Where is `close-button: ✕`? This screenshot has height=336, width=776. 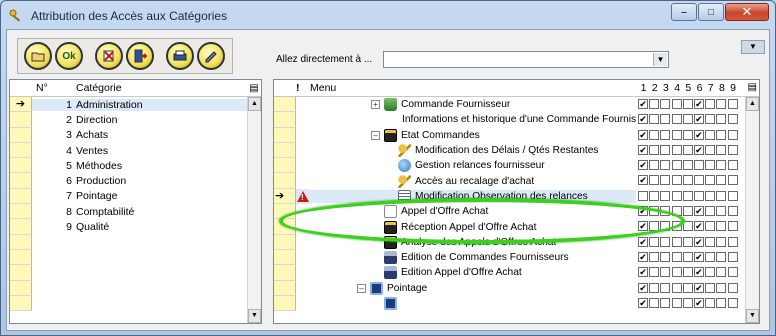 close-button: ✕ is located at coordinates (747, 12).